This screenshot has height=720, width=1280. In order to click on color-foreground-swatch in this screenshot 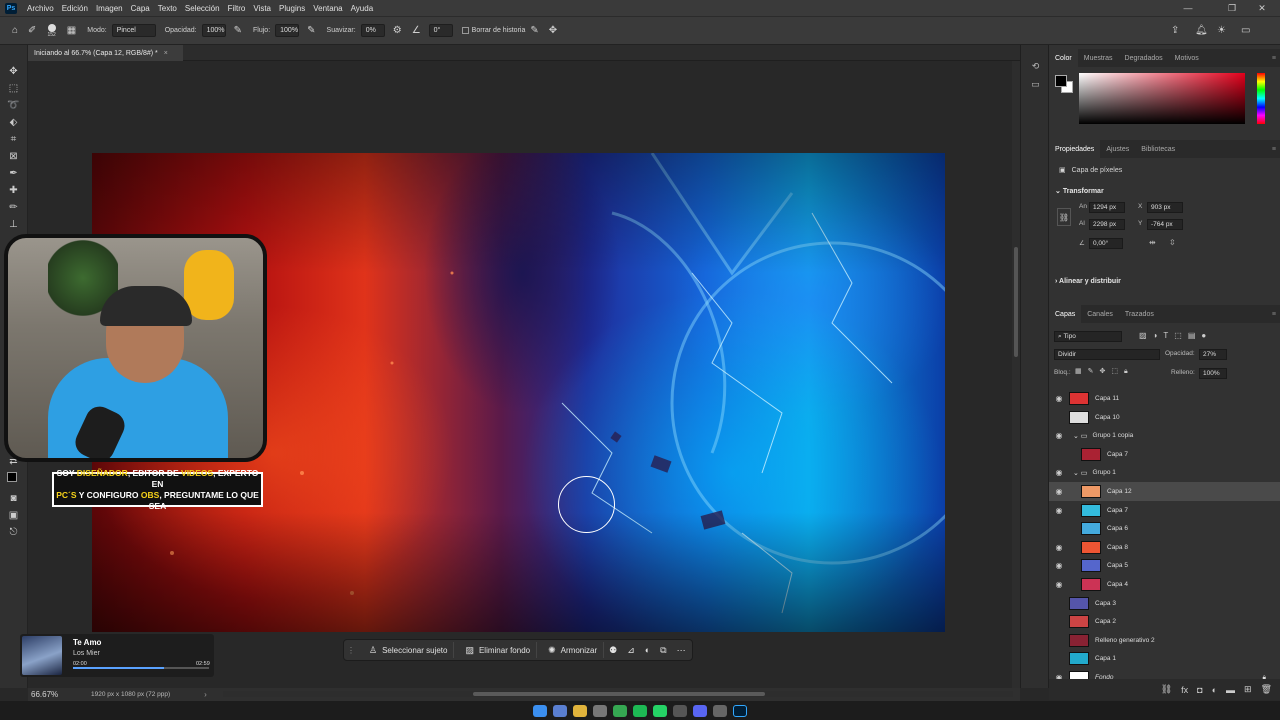, I will do `click(1061, 81)`.